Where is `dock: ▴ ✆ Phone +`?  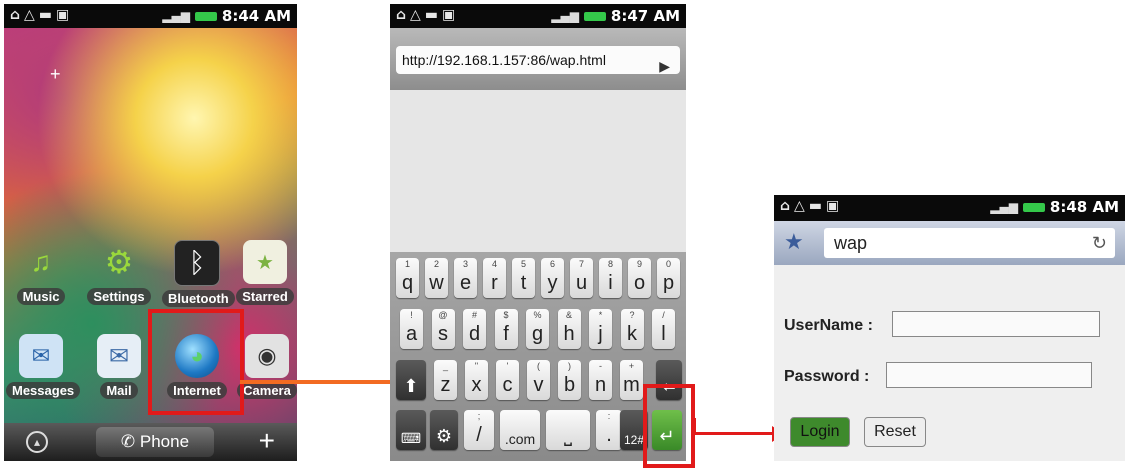
dock: ▴ ✆ Phone + is located at coordinates (150, 442).